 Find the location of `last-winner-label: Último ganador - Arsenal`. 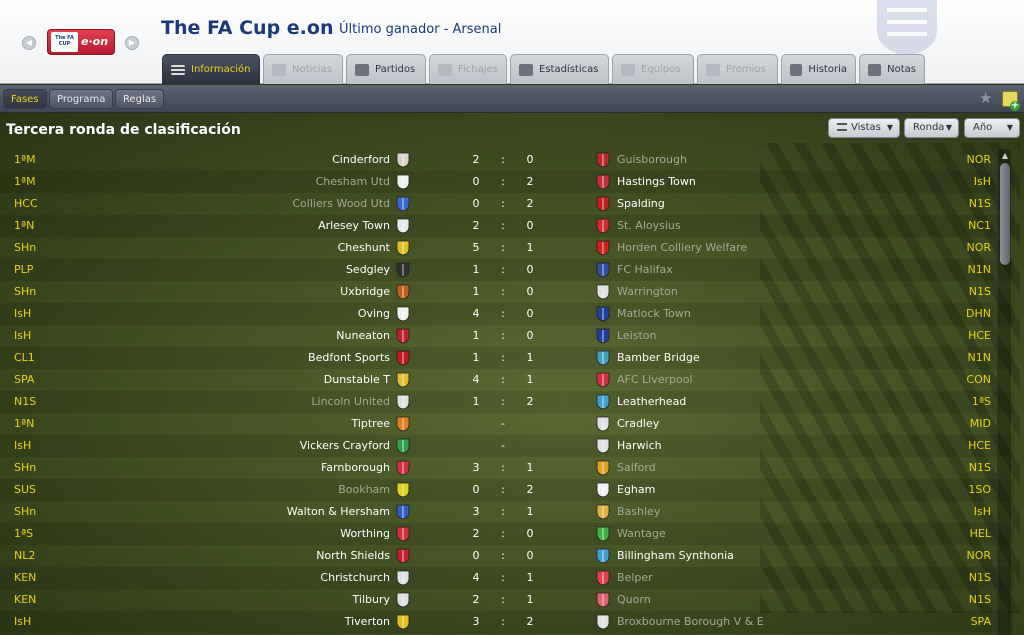

last-winner-label: Último ganador - Arsenal is located at coordinates (420, 29).